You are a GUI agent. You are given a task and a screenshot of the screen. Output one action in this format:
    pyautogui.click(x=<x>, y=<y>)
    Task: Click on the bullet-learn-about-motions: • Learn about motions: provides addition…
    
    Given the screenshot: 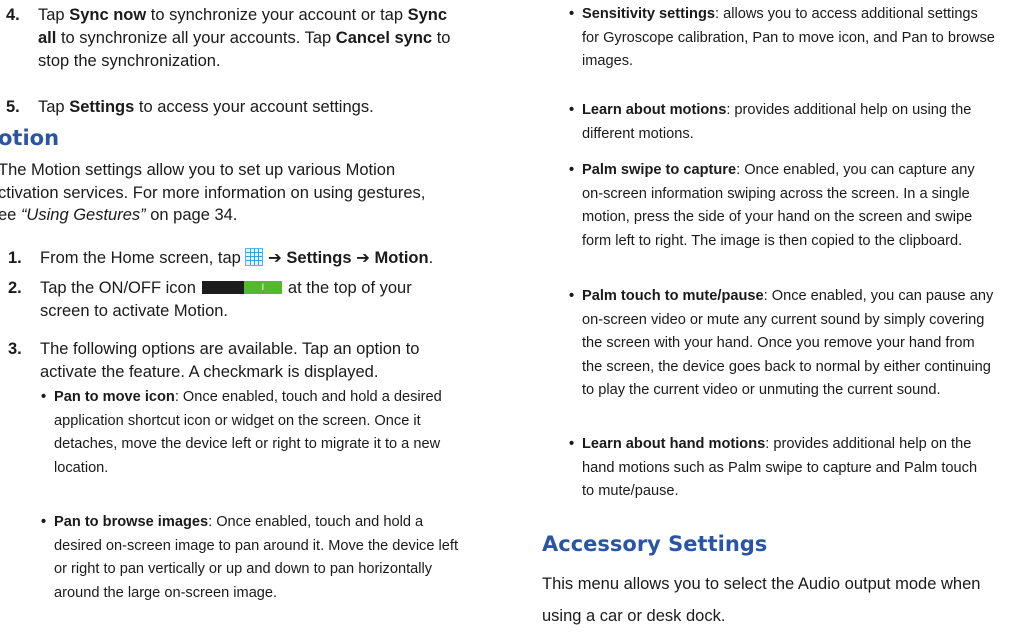 What is the action you would take?
    pyautogui.click(x=790, y=122)
    